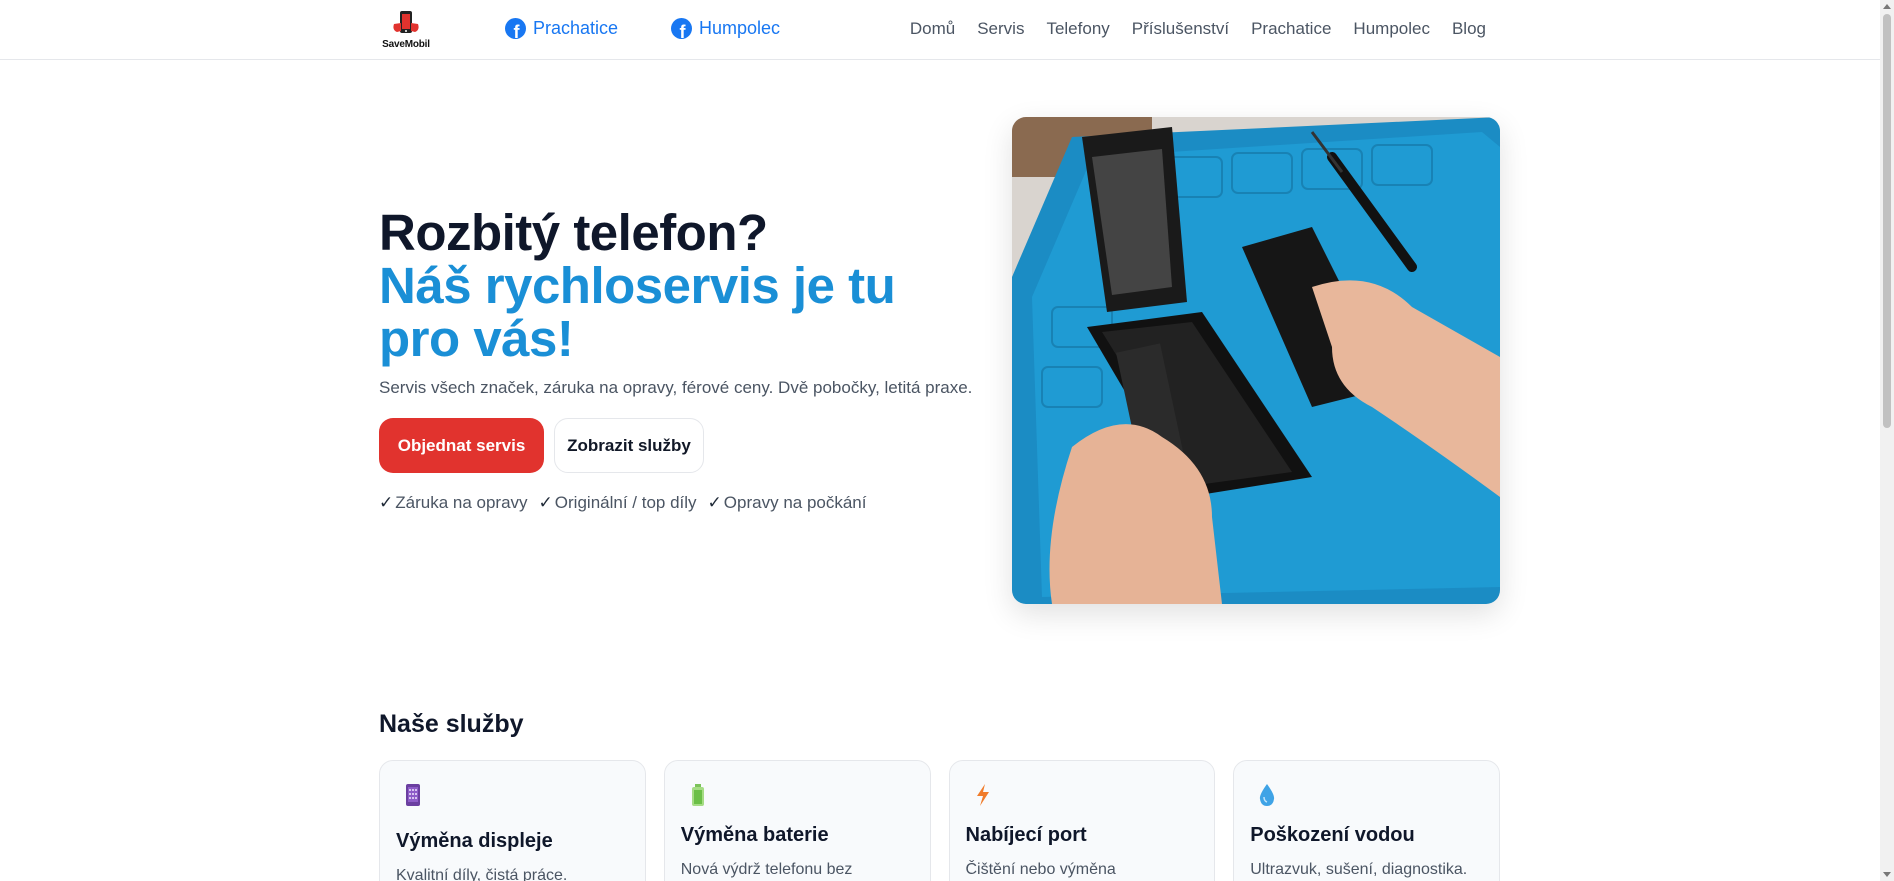  I want to click on scroll-down-arrow-icon, so click(1887, 874).